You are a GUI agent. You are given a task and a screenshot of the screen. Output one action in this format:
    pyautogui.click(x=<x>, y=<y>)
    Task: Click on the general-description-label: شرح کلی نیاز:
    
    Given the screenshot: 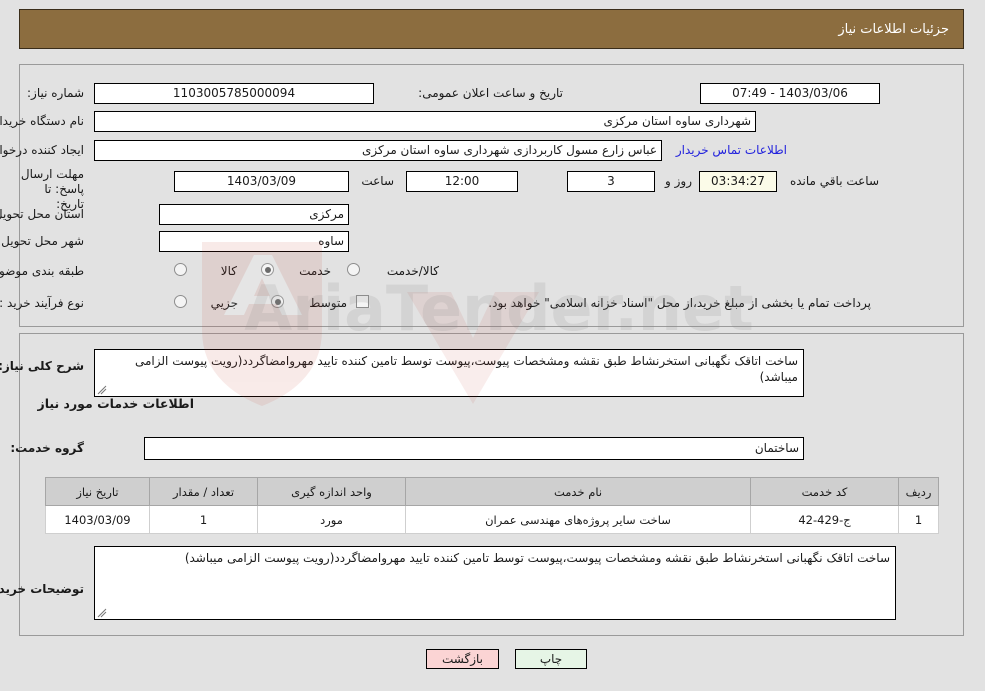 What is the action you would take?
    pyautogui.click(x=42, y=366)
    